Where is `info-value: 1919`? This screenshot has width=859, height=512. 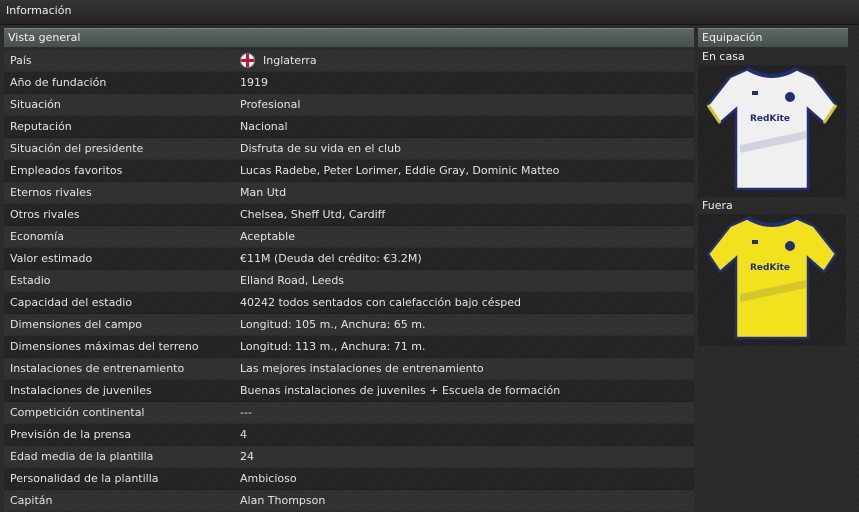 info-value: 1919 is located at coordinates (254, 82).